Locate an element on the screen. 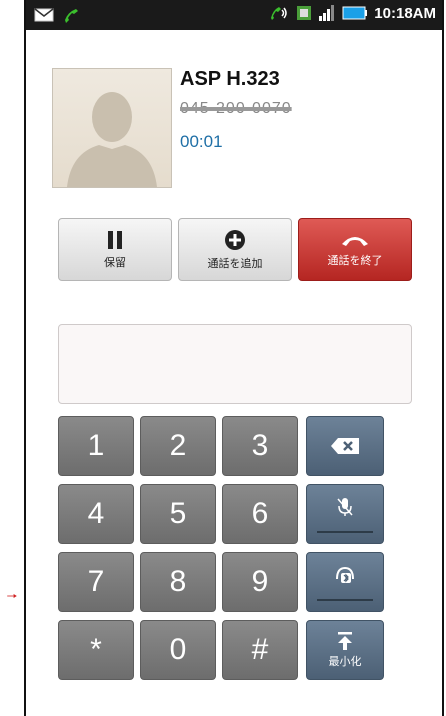 This screenshot has width=446, height=716. bluetooth-headset-icon is located at coordinates (345, 574).